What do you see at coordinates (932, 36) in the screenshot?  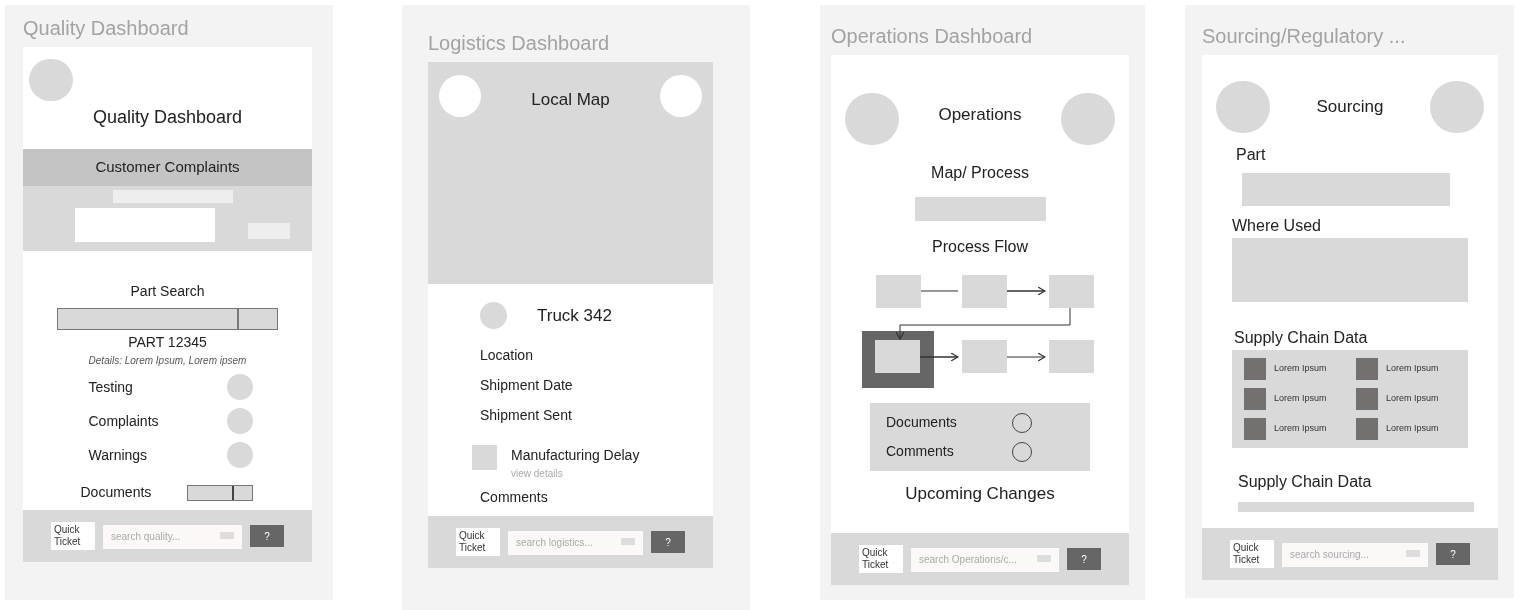 I see `artboard-title: Operations Dashboard` at bounding box center [932, 36].